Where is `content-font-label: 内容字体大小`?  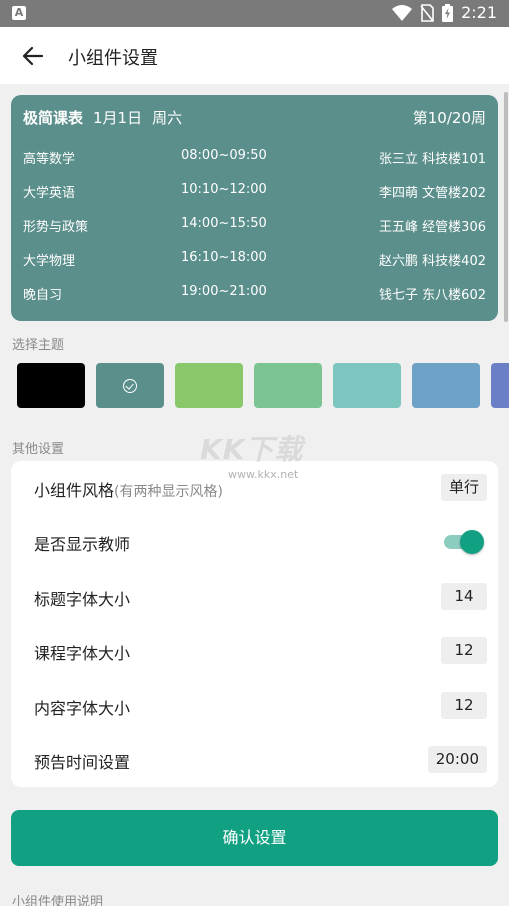
content-font-label: 内容字体大小 is located at coordinates (82, 708).